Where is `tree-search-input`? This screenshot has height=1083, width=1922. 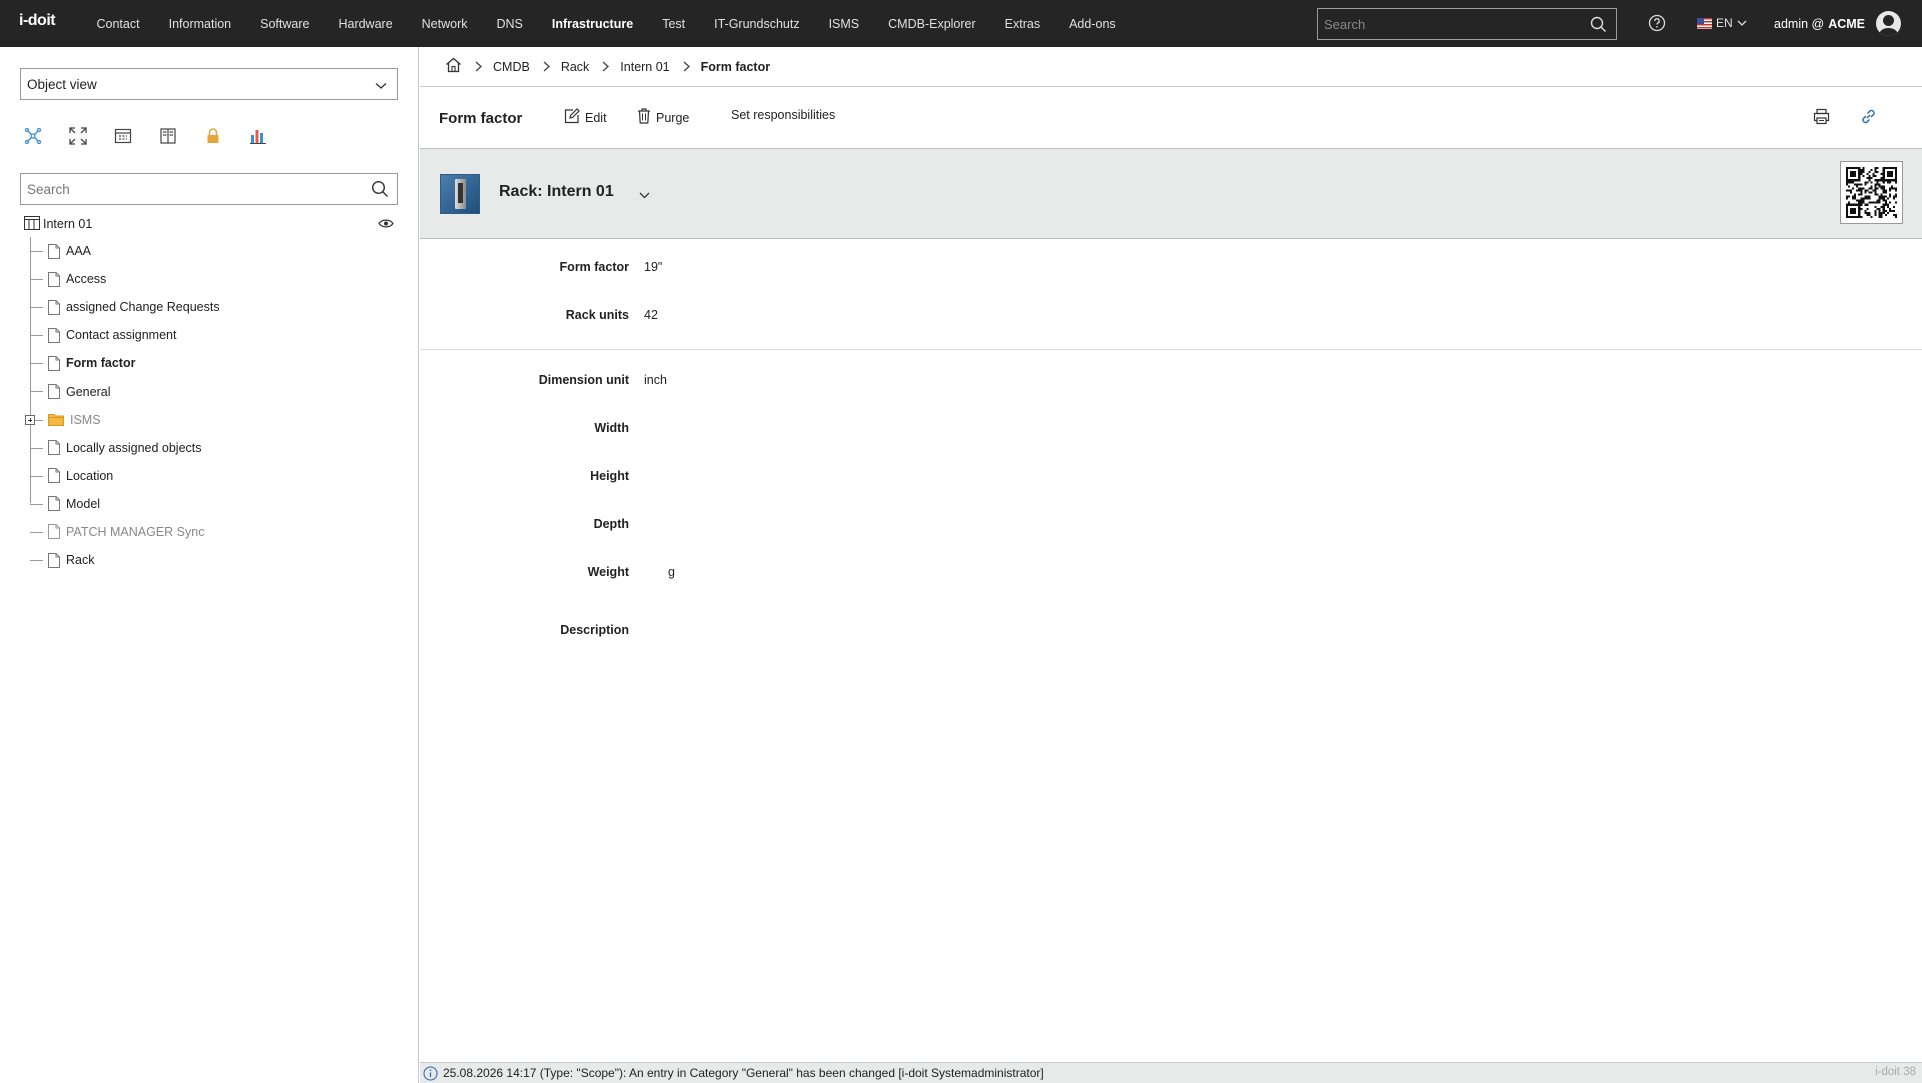 tree-search-input is located at coordinates (191, 189).